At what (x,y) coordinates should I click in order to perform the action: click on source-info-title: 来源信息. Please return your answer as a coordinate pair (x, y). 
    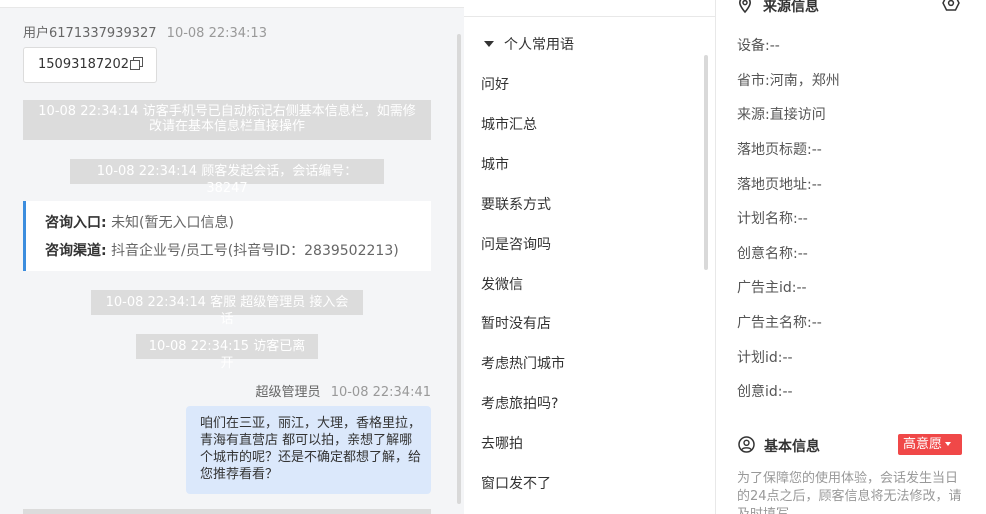
    Looking at the image, I should click on (791, 7).